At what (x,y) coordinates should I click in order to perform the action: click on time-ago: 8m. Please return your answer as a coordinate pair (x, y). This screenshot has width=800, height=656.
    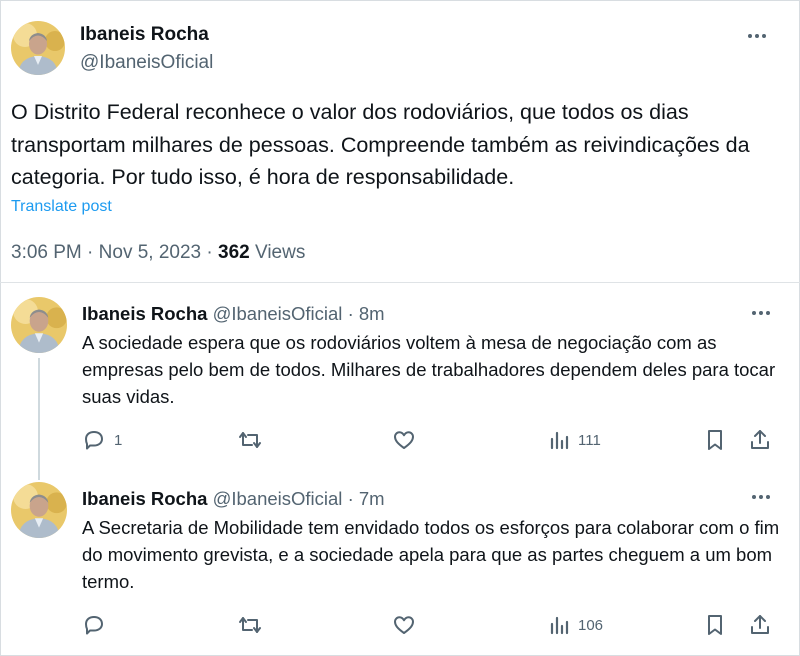
    Looking at the image, I should click on (372, 313).